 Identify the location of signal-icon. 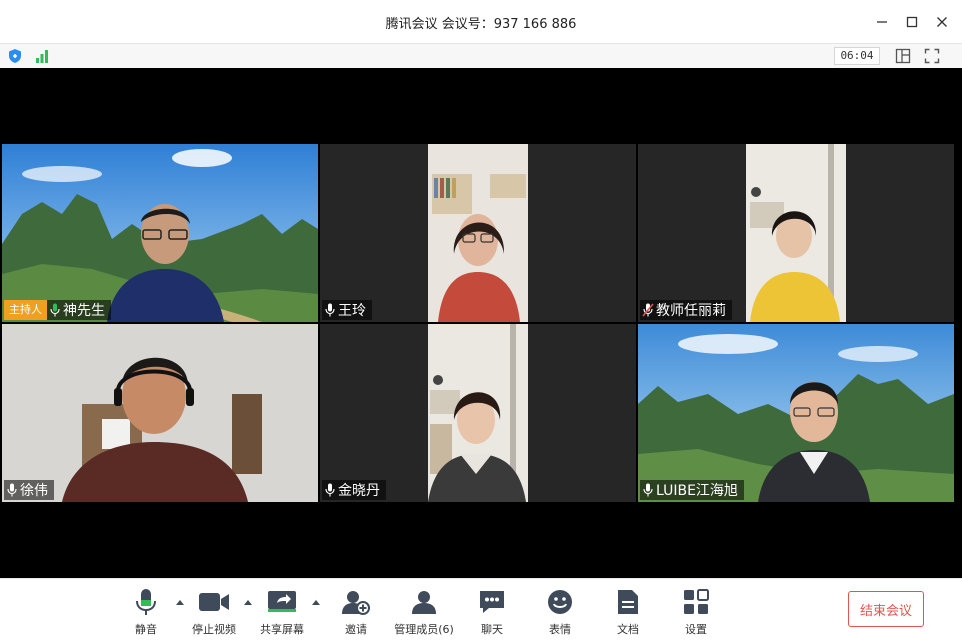
(42, 58).